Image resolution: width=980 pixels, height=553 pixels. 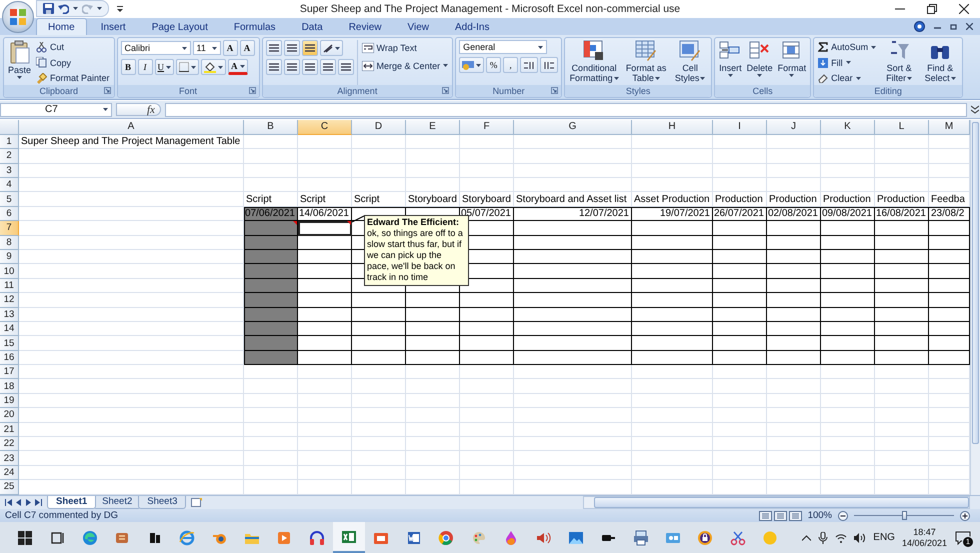 What do you see at coordinates (446, 538) in the screenshot?
I see `browser-icon` at bounding box center [446, 538].